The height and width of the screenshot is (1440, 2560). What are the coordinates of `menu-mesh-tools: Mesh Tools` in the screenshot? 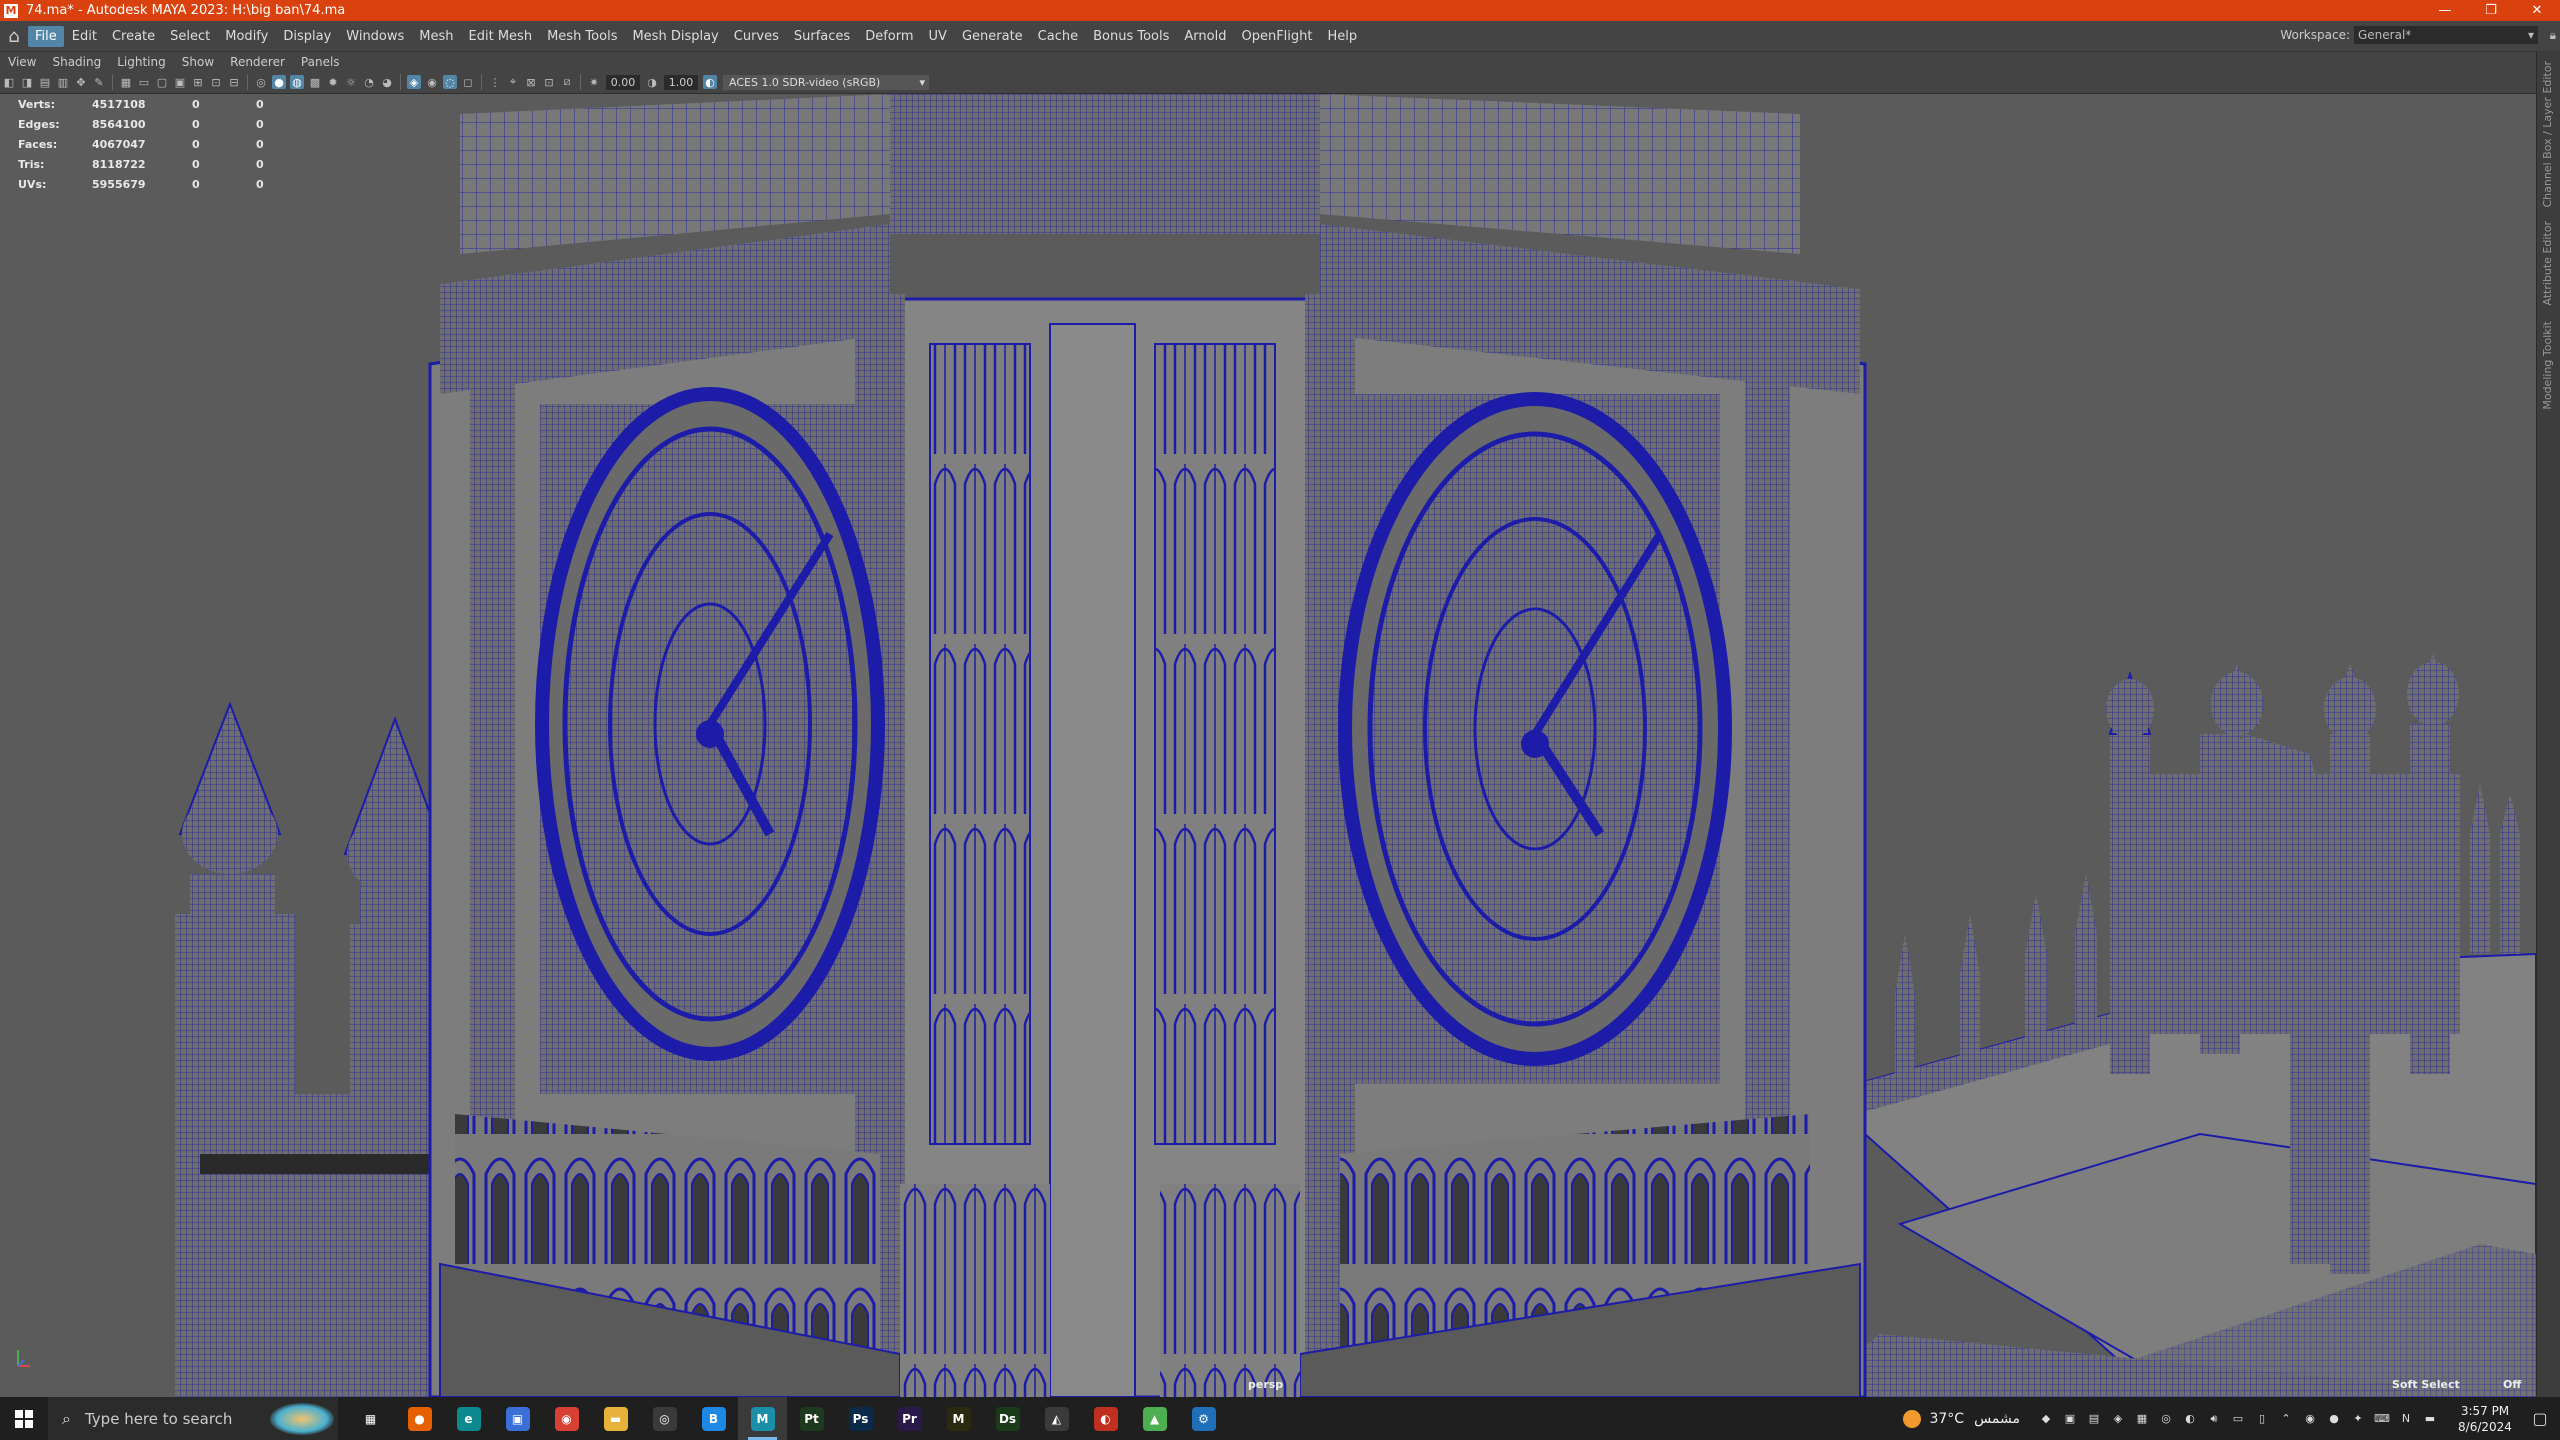 It's located at (582, 36).